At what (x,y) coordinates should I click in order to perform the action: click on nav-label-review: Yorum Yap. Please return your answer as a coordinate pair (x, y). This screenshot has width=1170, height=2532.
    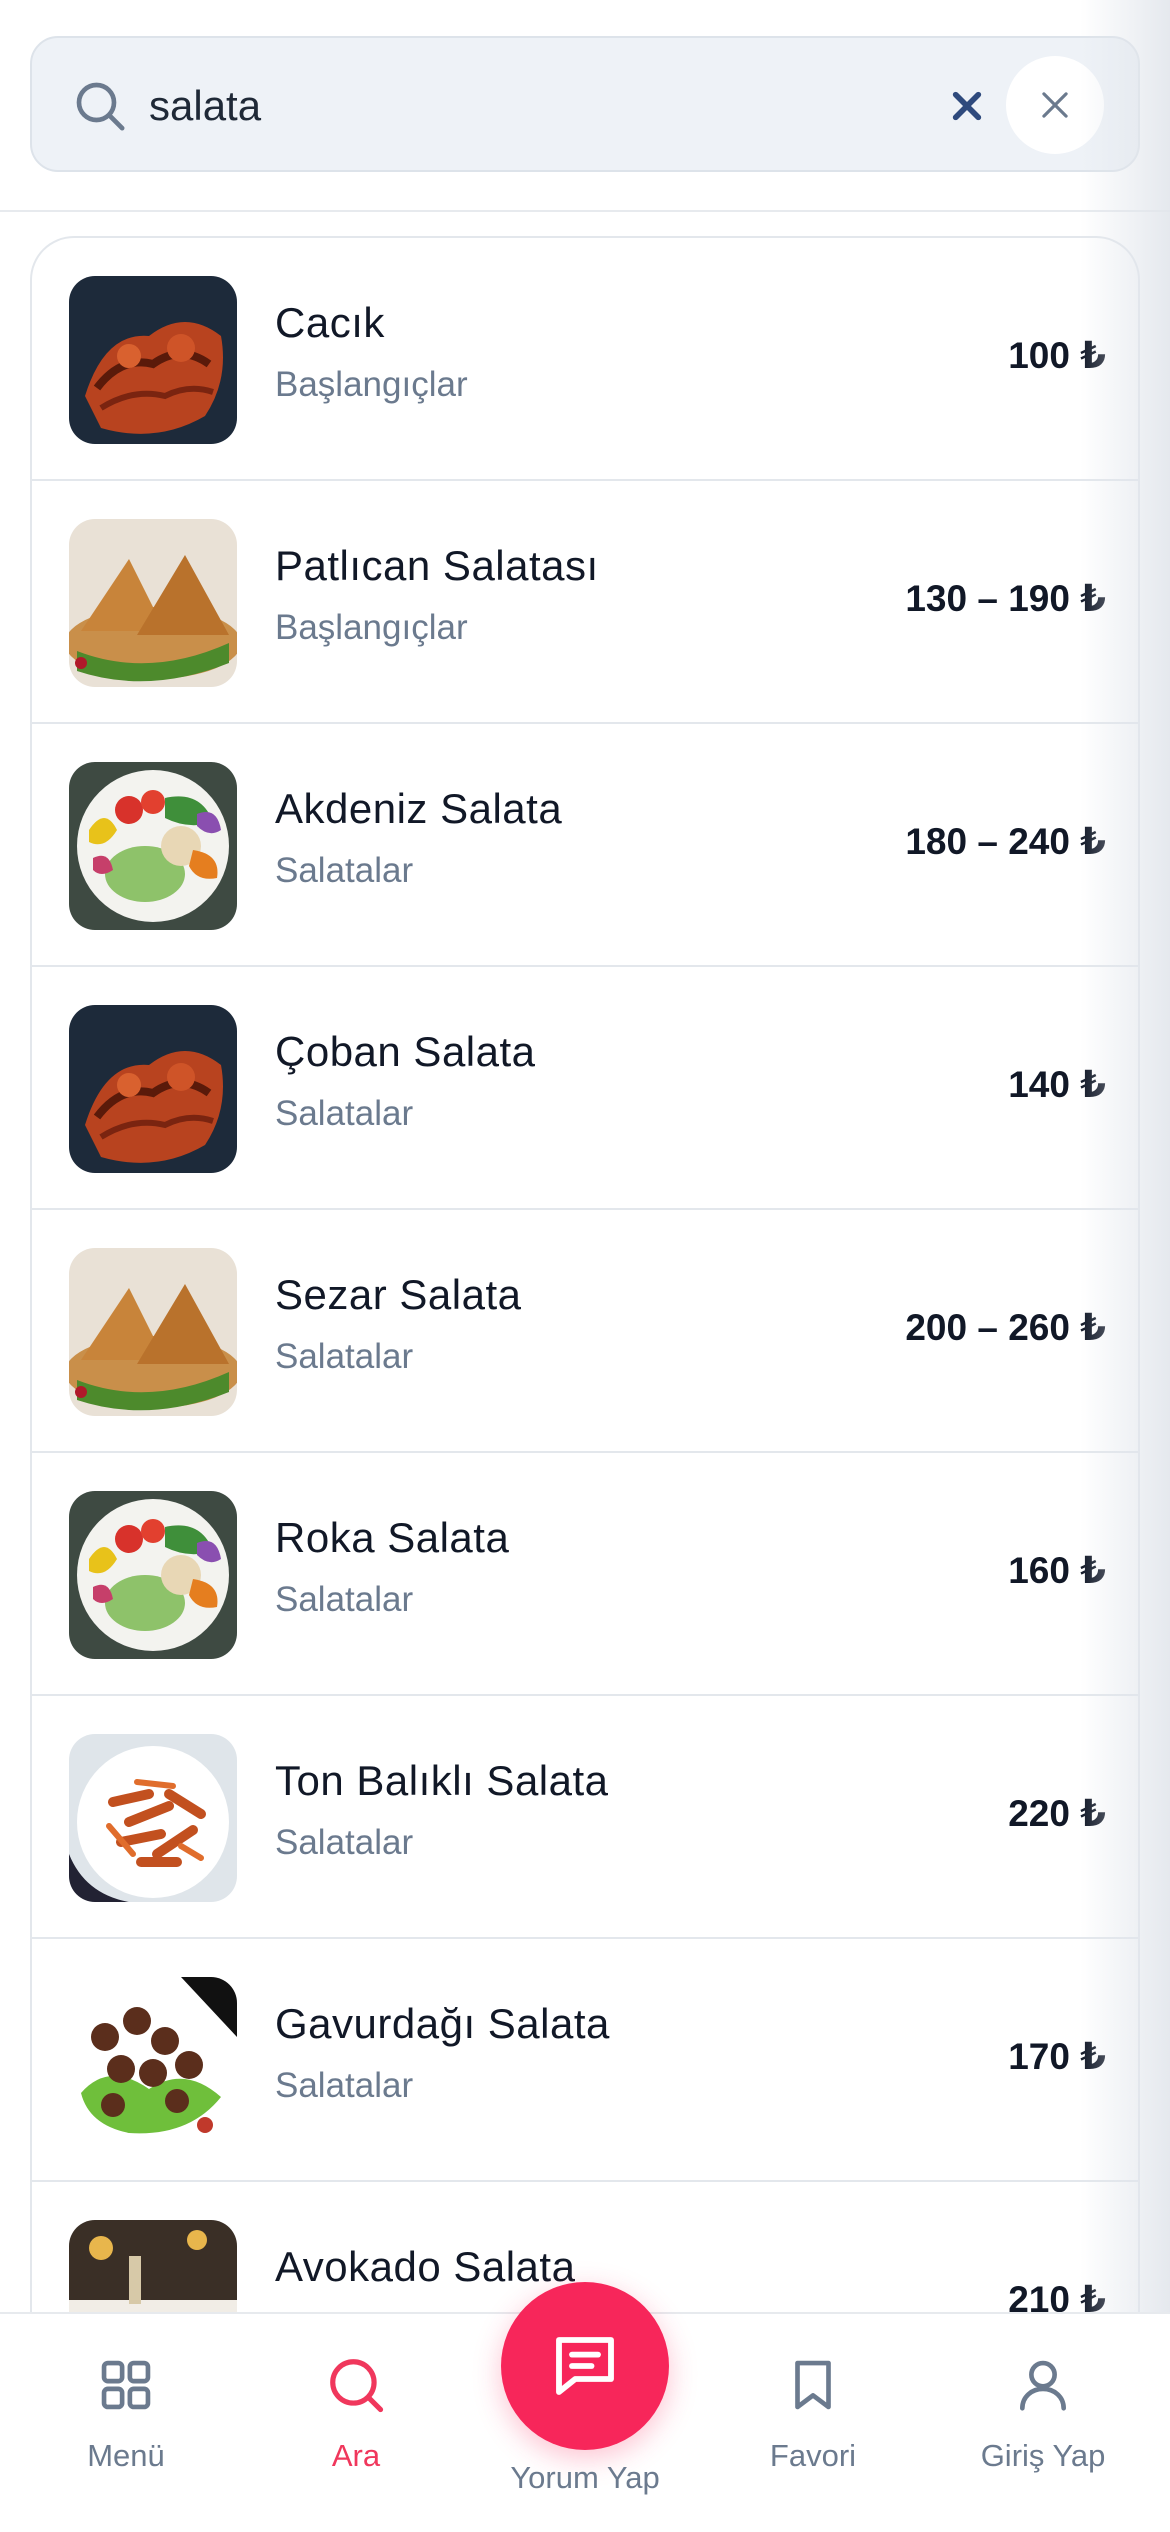
    Looking at the image, I should click on (585, 2477).